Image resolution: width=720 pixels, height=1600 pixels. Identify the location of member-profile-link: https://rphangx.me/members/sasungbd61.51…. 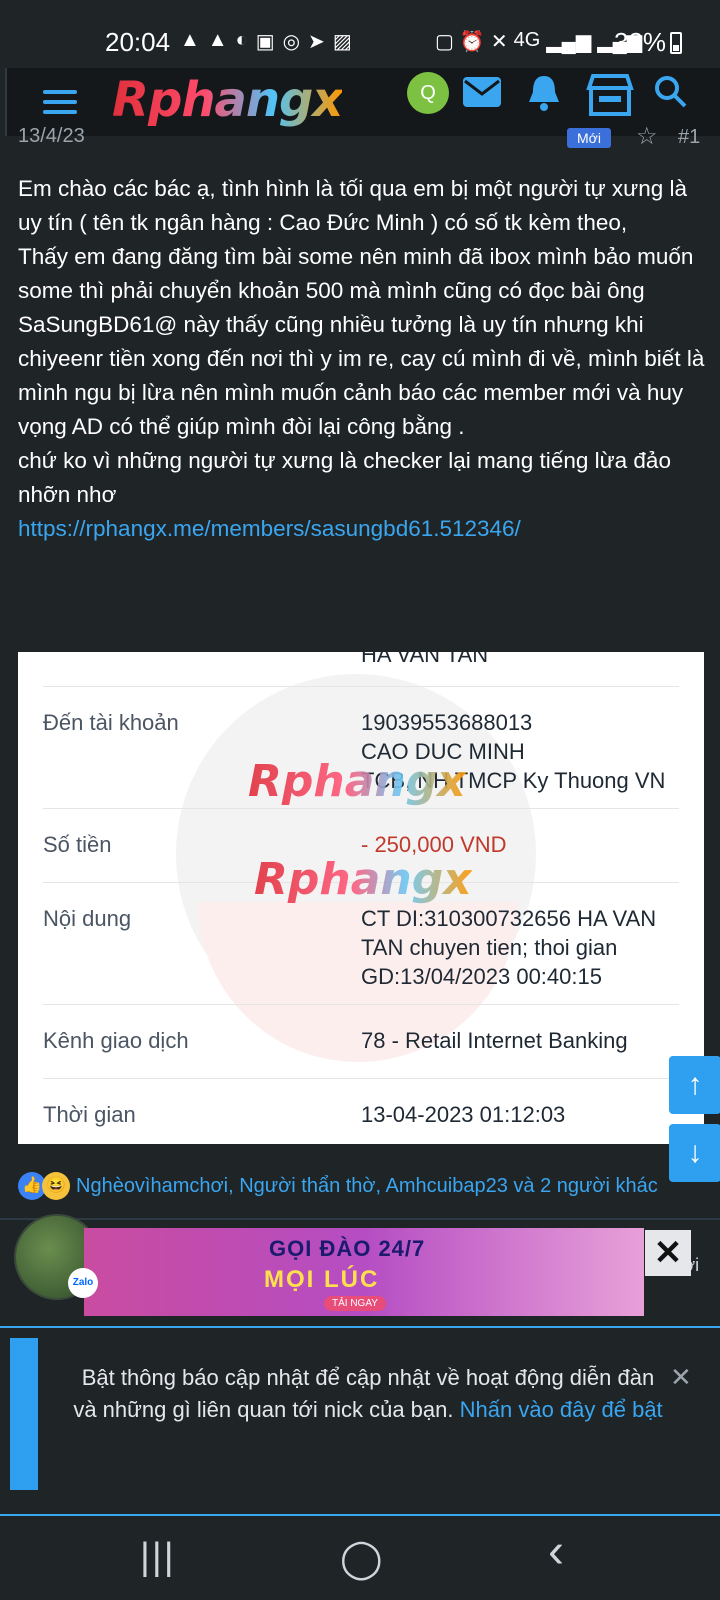
(269, 528).